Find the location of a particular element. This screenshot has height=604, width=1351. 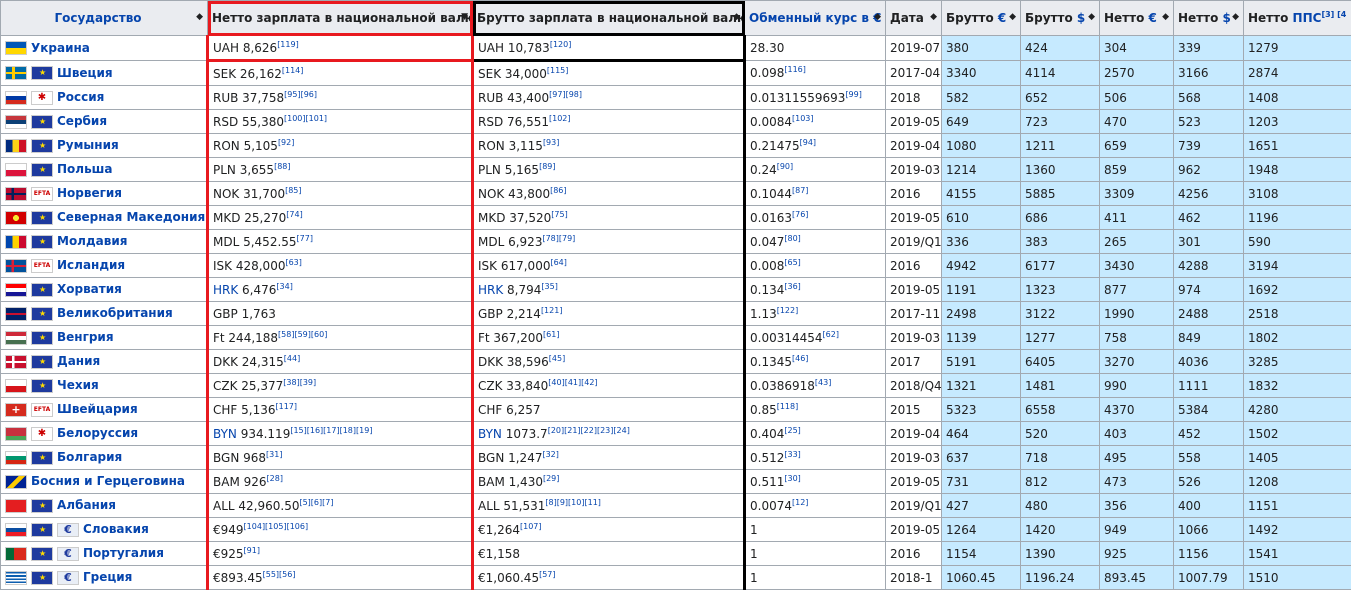

country-link: Исландия is located at coordinates (91, 265).